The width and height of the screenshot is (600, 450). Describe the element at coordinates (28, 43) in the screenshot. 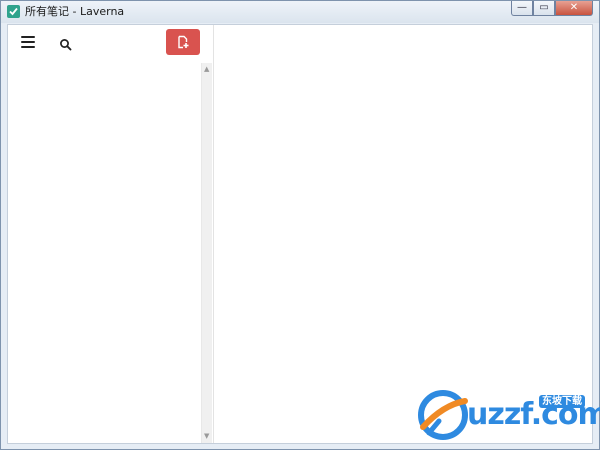

I see `hamburger-menu-icon` at that location.